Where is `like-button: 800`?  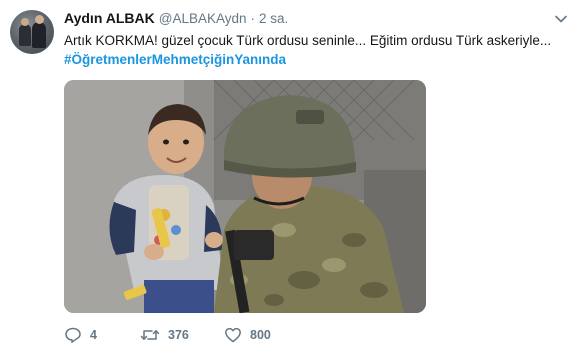 like-button: 800 is located at coordinates (247, 335).